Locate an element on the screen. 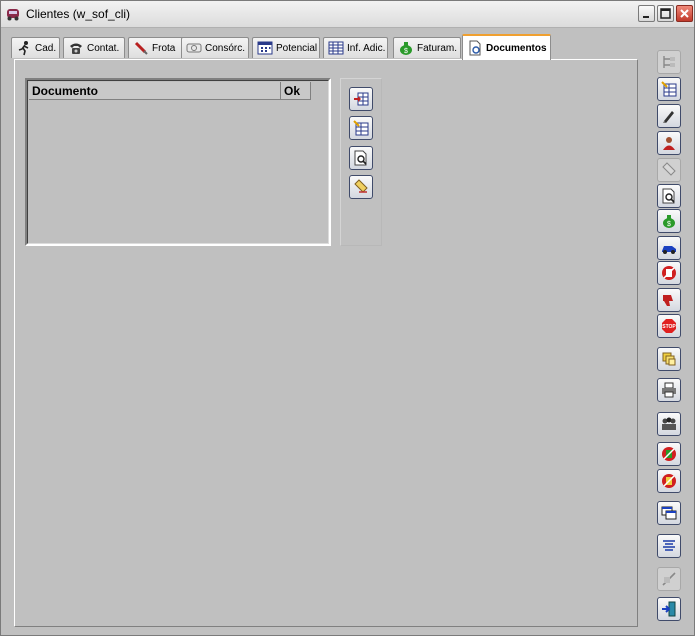 This screenshot has width=697, height=638. tab-inf-adic: Inf. Adic. is located at coordinates (355, 47).